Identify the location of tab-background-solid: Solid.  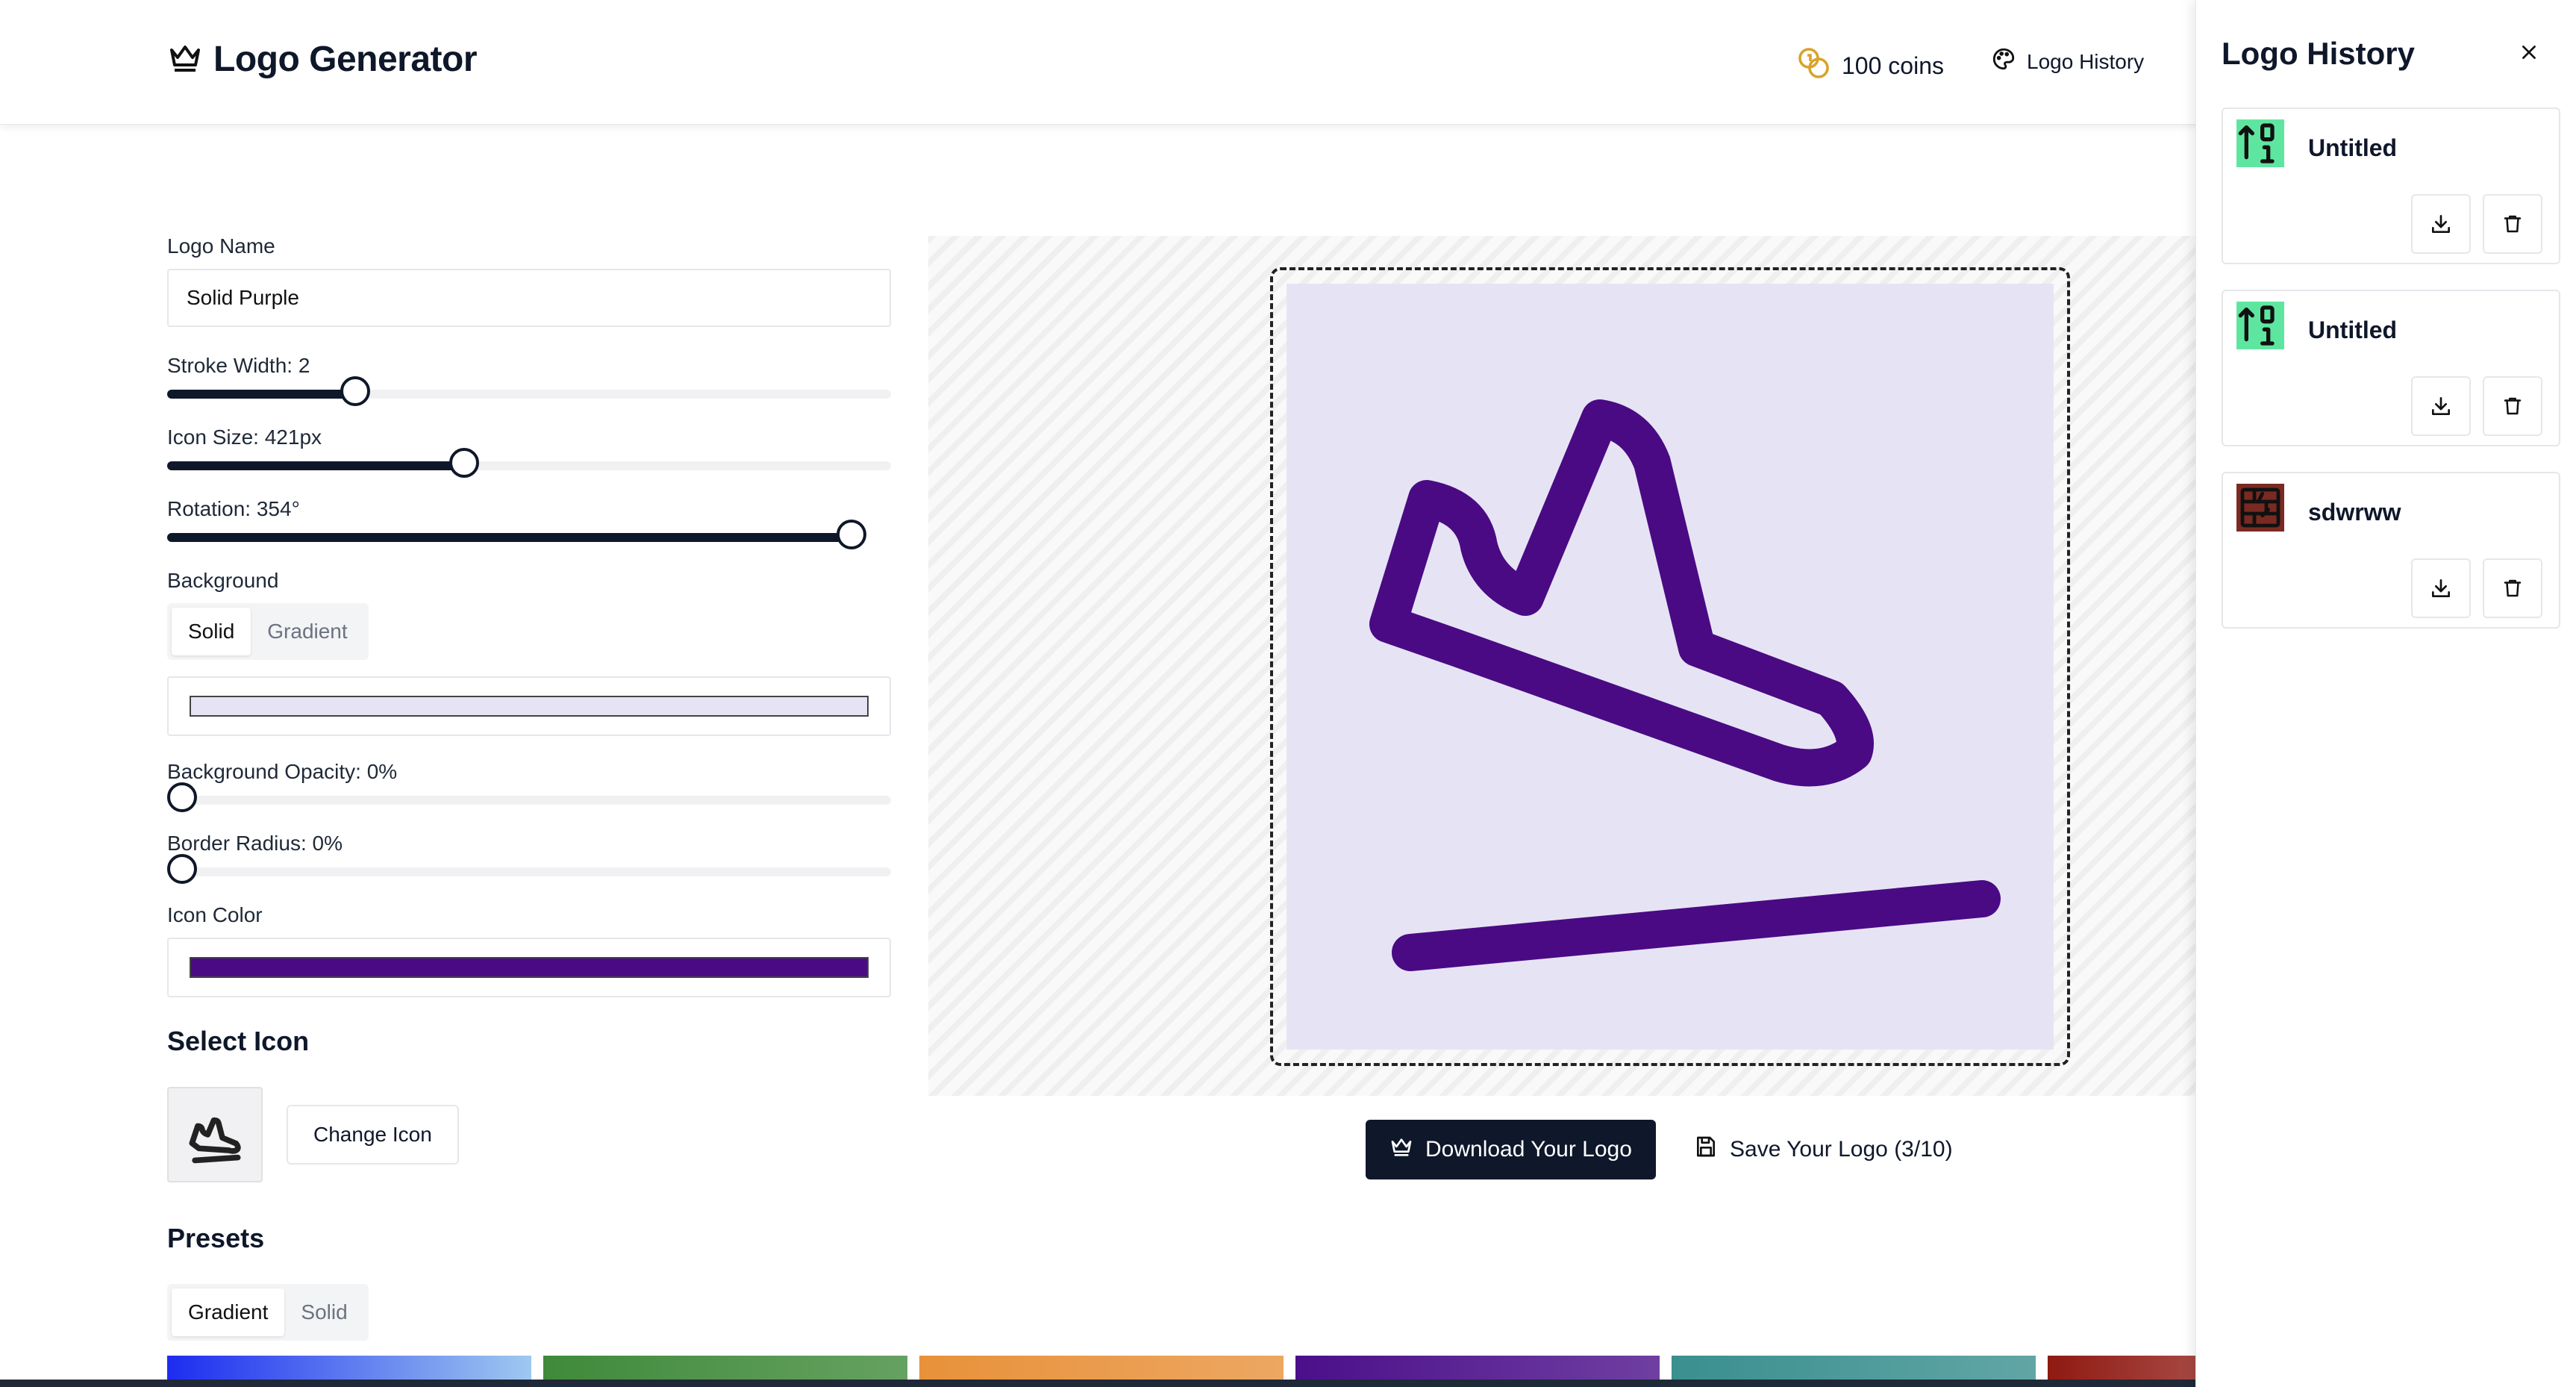
(211, 631).